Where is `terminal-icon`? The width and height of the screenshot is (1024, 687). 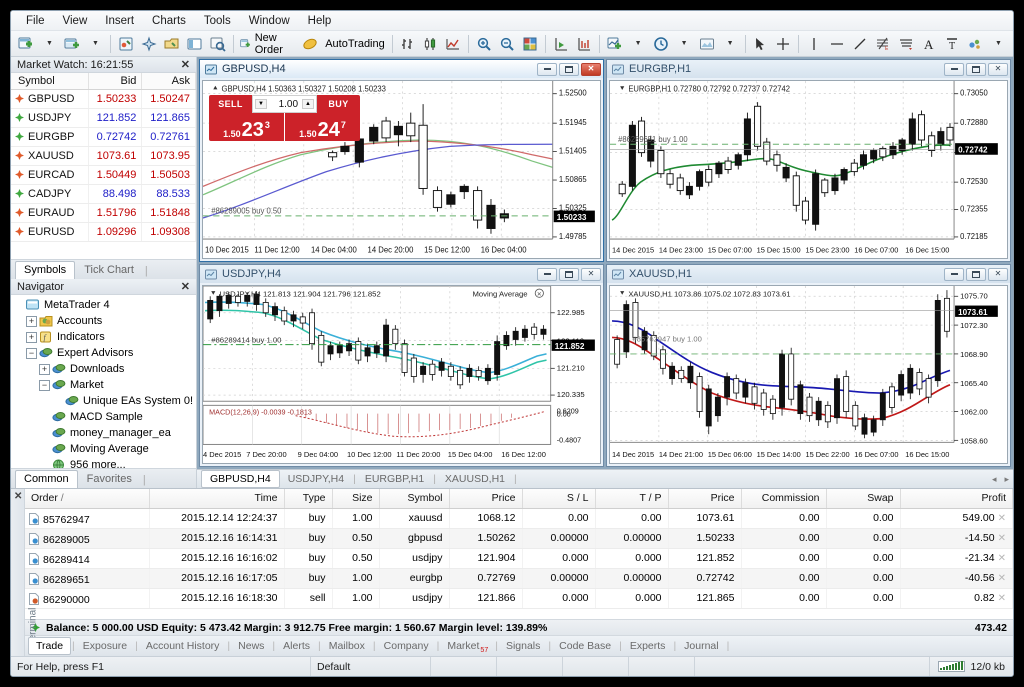 terminal-icon is located at coordinates (195, 44).